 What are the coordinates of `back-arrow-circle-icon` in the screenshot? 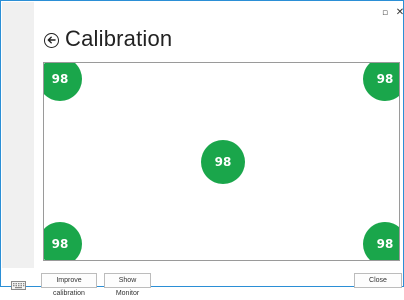 It's located at (51, 40).